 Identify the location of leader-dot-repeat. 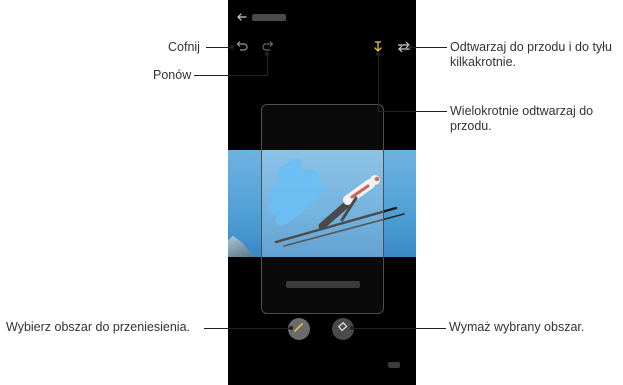
(378, 54).